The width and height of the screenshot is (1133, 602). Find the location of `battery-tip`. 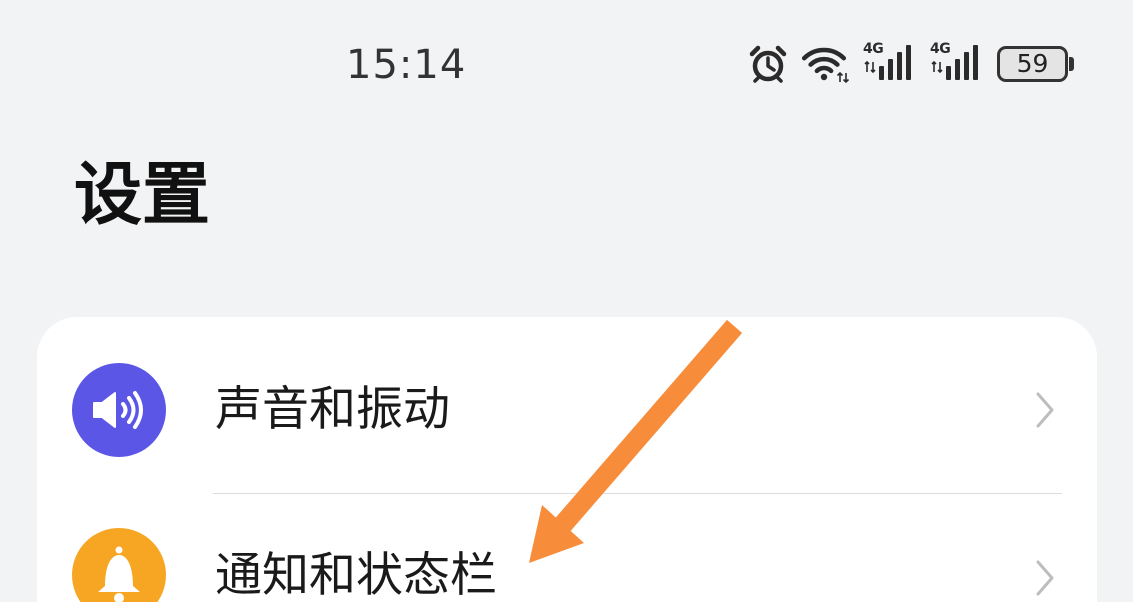

battery-tip is located at coordinates (1071, 64).